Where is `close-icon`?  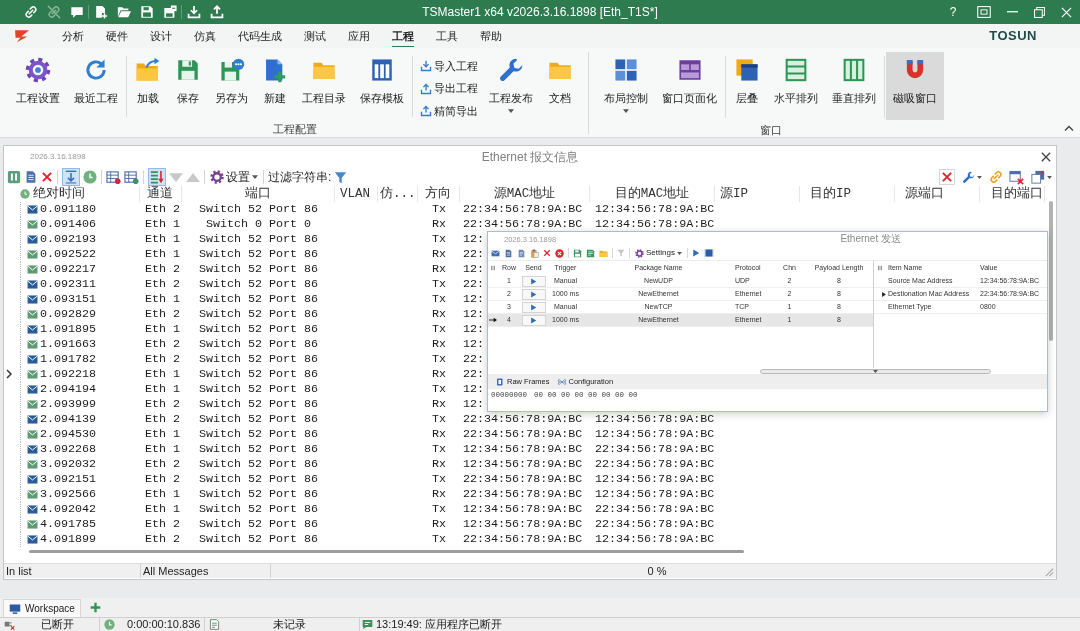
close-icon is located at coordinates (1046, 157).